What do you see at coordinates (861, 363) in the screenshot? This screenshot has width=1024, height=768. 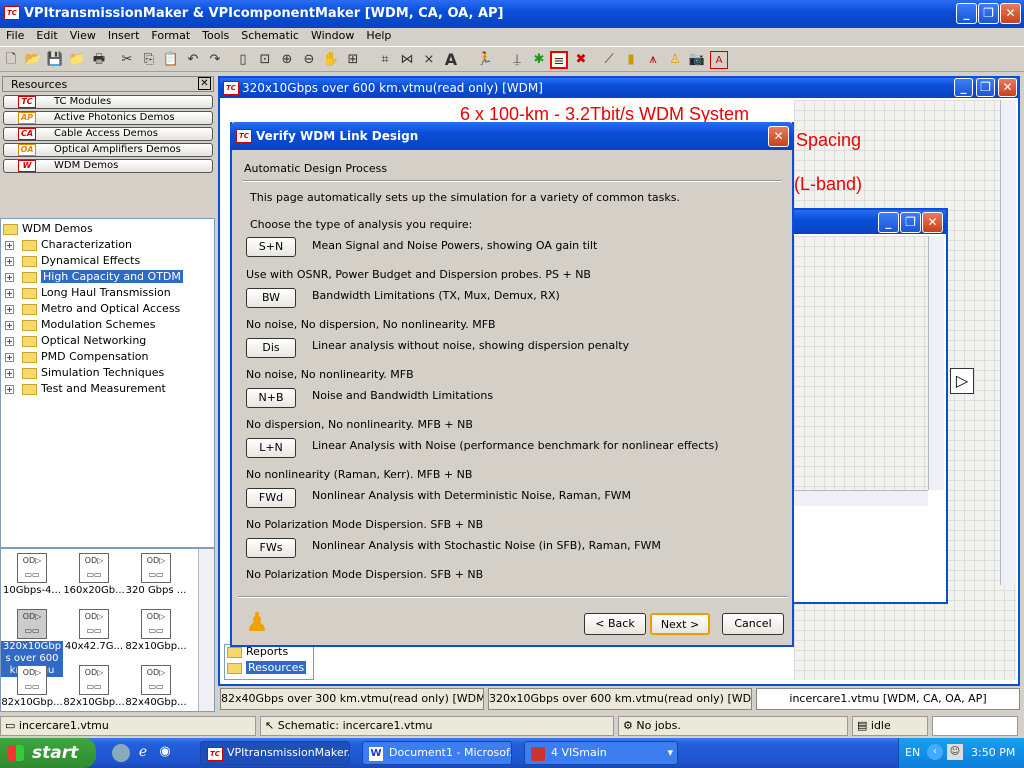 I see `inner-canvas` at bounding box center [861, 363].